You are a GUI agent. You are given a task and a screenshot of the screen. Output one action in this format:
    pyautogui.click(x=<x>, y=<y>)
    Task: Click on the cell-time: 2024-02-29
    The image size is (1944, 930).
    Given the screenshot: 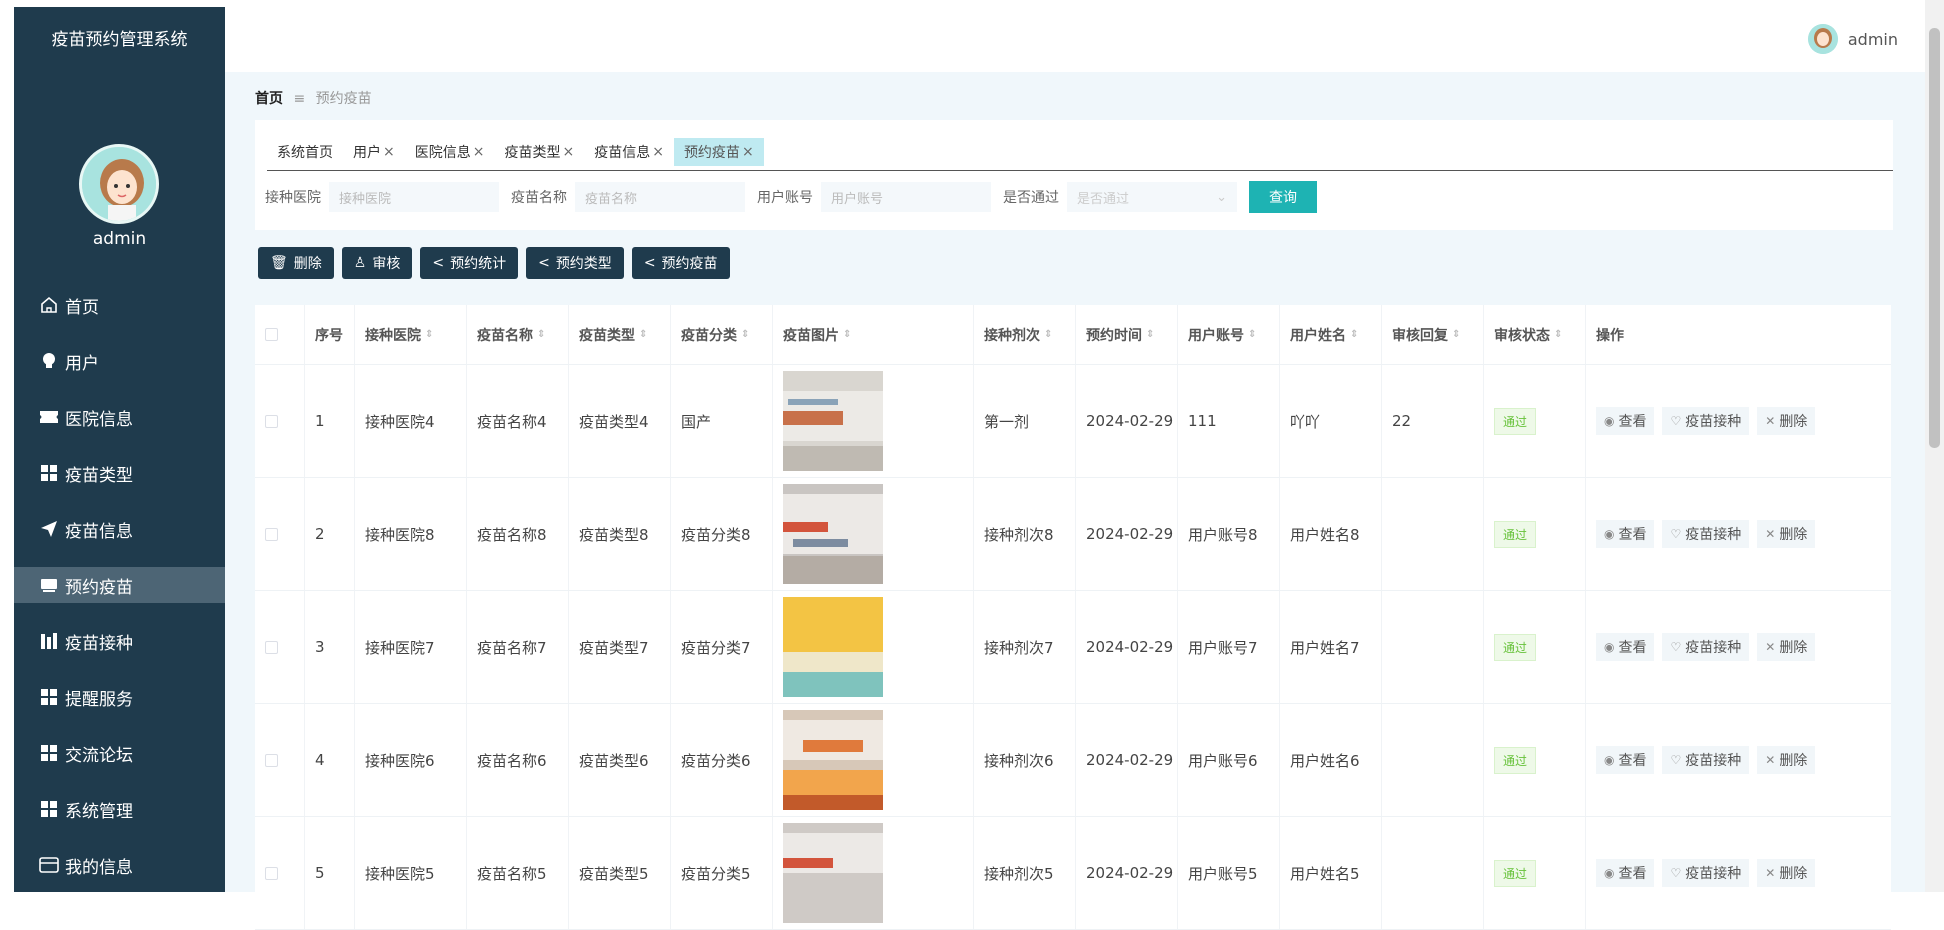 What is the action you would take?
    pyautogui.click(x=1127, y=873)
    